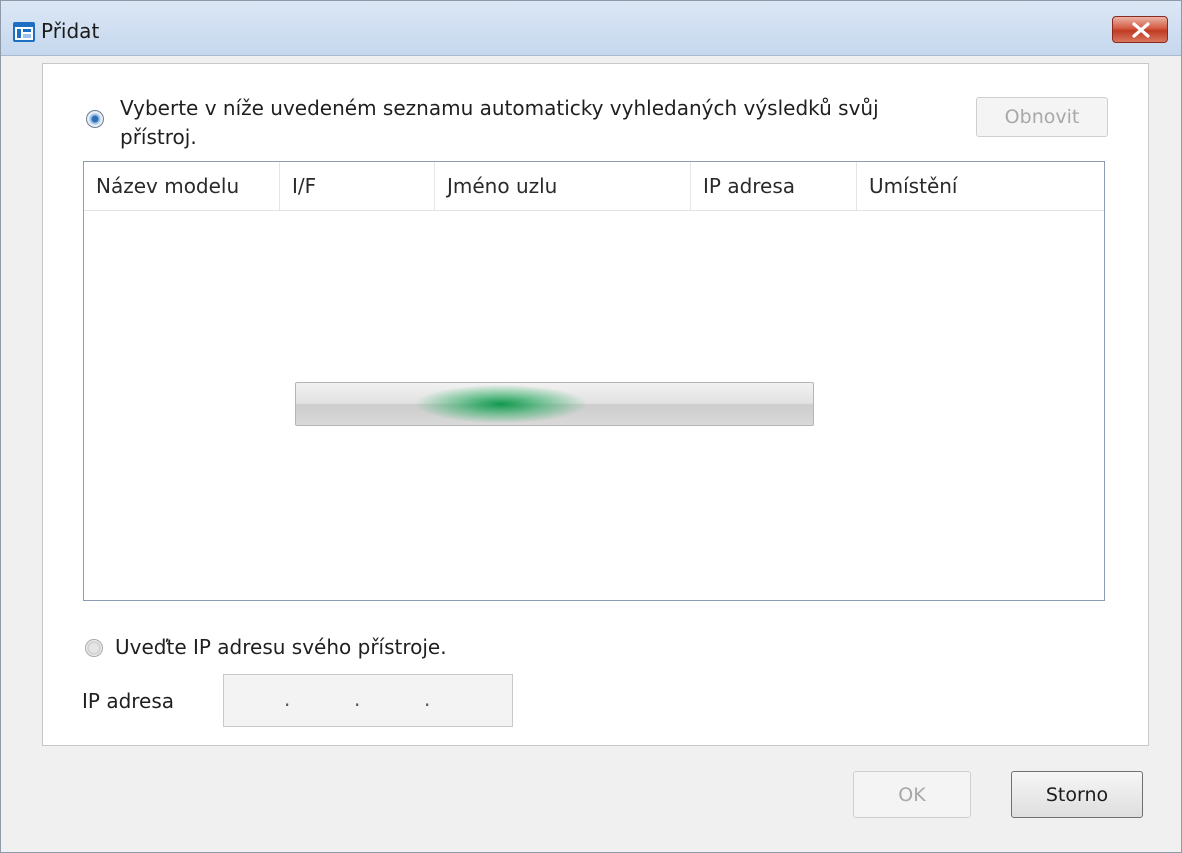 Image resolution: width=1182 pixels, height=853 pixels. I want to click on progress-indicator, so click(501, 404).